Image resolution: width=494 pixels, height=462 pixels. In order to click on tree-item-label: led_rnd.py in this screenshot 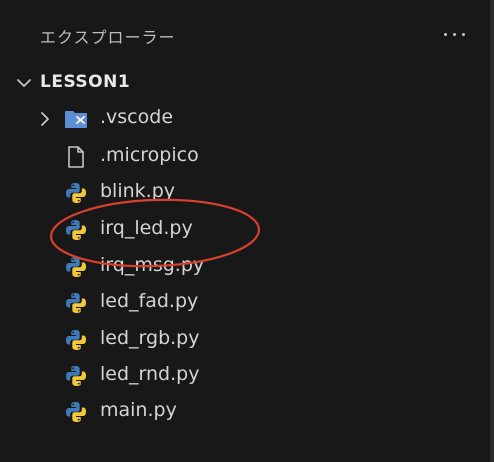, I will do `click(150, 374)`.